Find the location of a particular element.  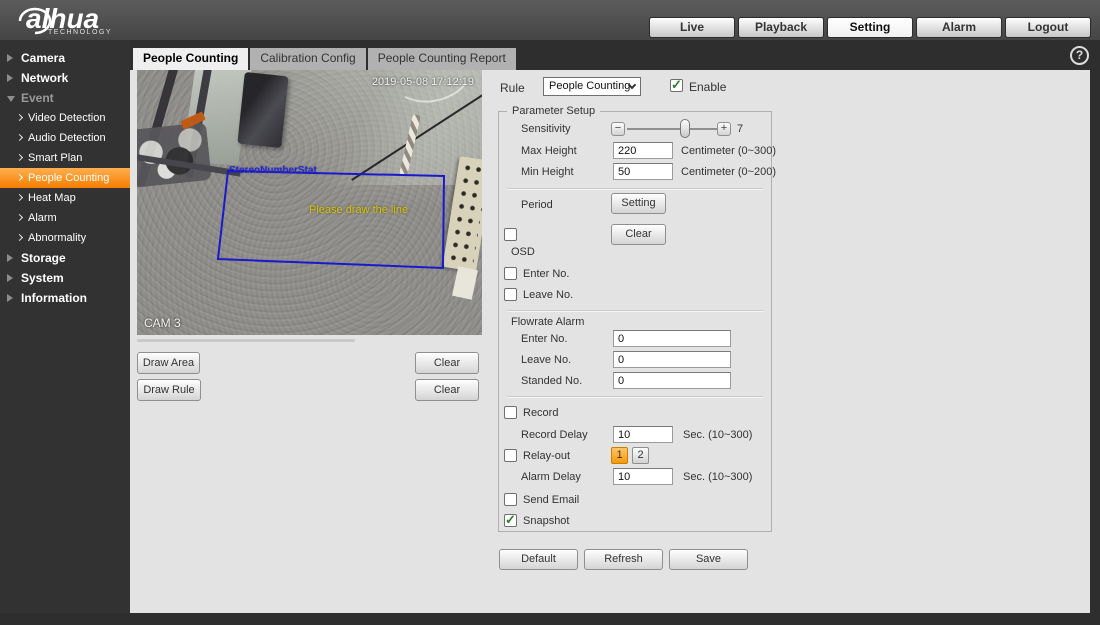

relay-out-2-button: 2 is located at coordinates (640, 455).